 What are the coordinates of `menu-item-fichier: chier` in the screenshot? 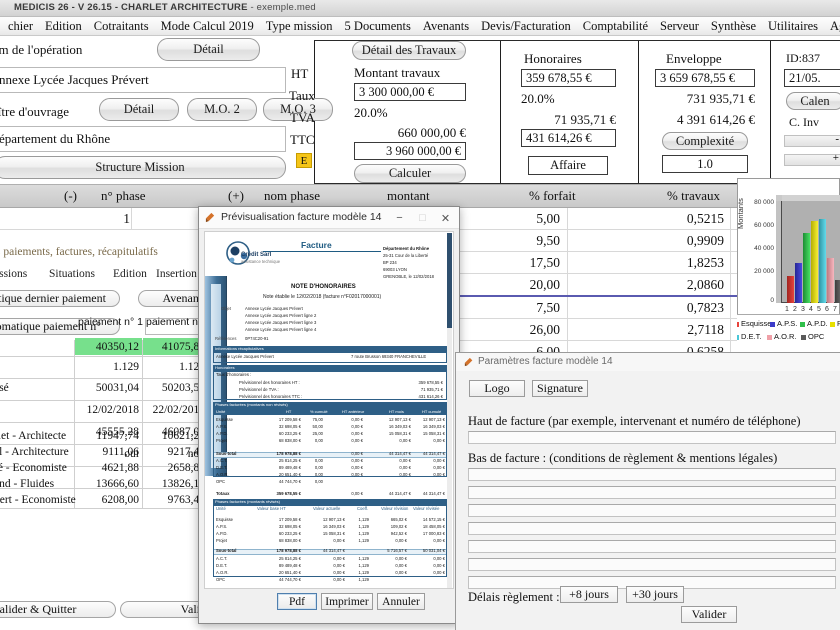 It's located at (20, 26).